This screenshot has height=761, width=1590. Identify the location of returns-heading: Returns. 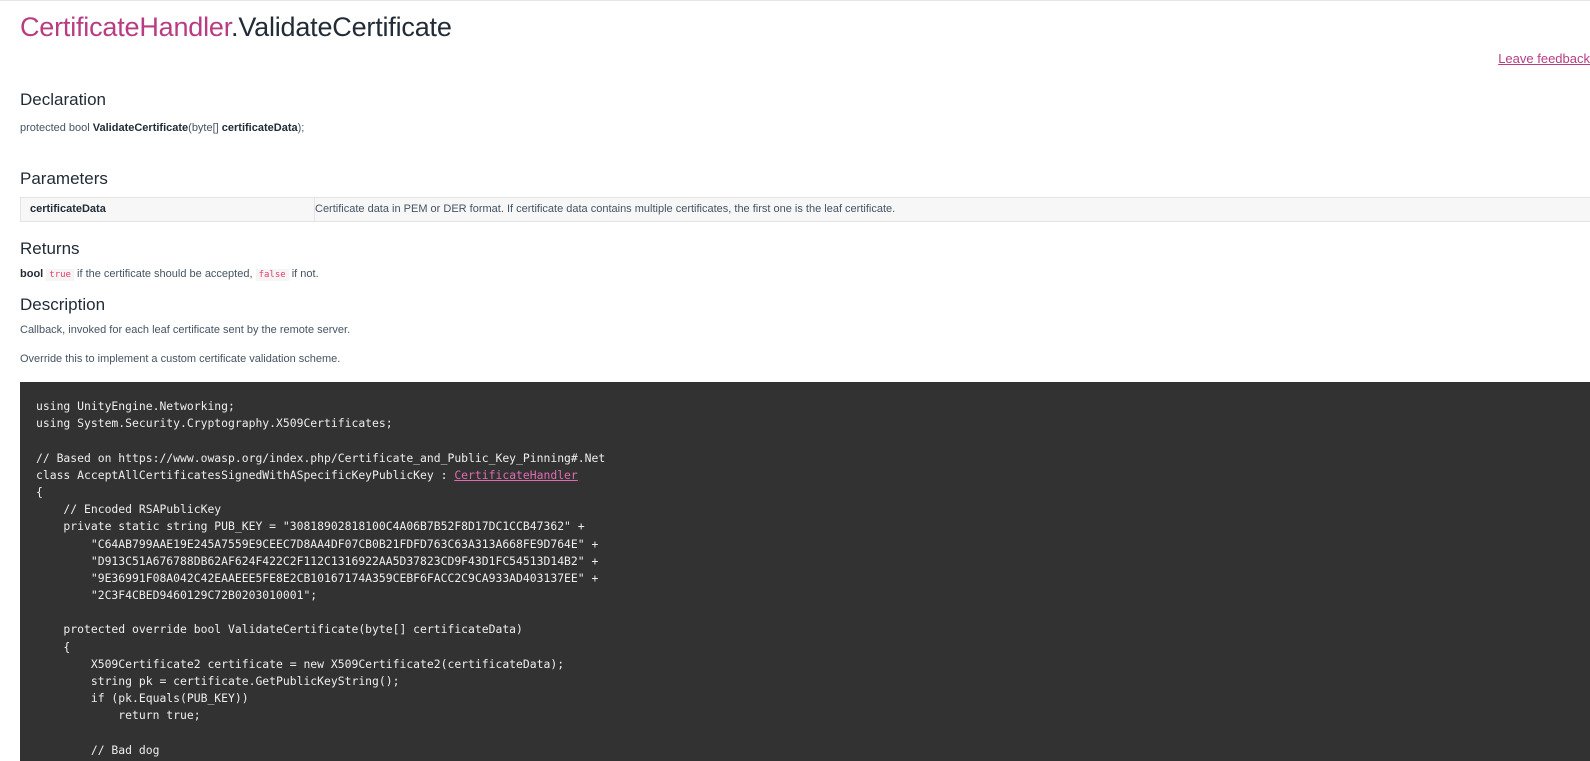
(50, 248).